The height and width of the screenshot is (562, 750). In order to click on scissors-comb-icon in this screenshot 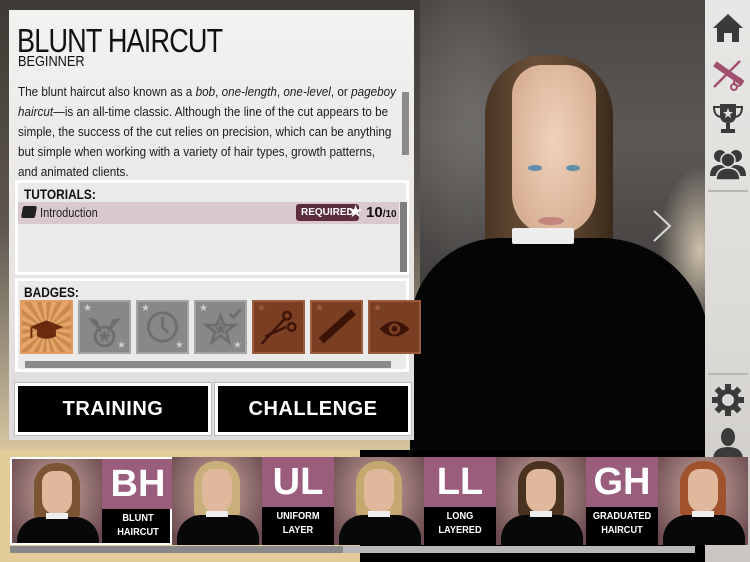, I will do `click(728, 73)`.